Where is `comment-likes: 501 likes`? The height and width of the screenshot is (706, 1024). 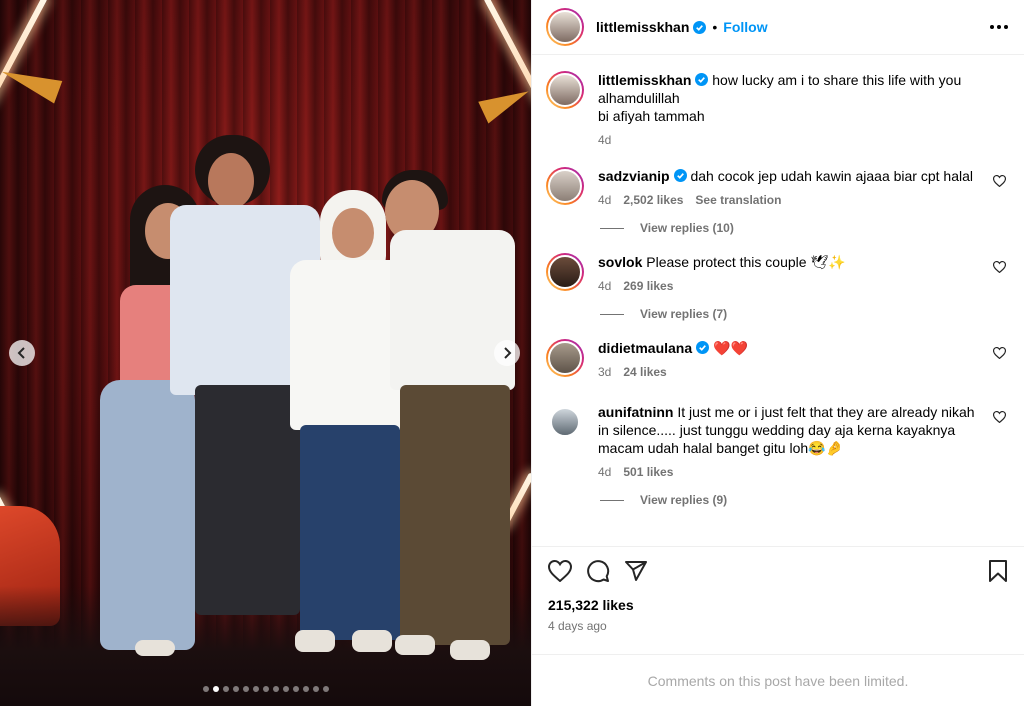 comment-likes: 501 likes is located at coordinates (648, 472).